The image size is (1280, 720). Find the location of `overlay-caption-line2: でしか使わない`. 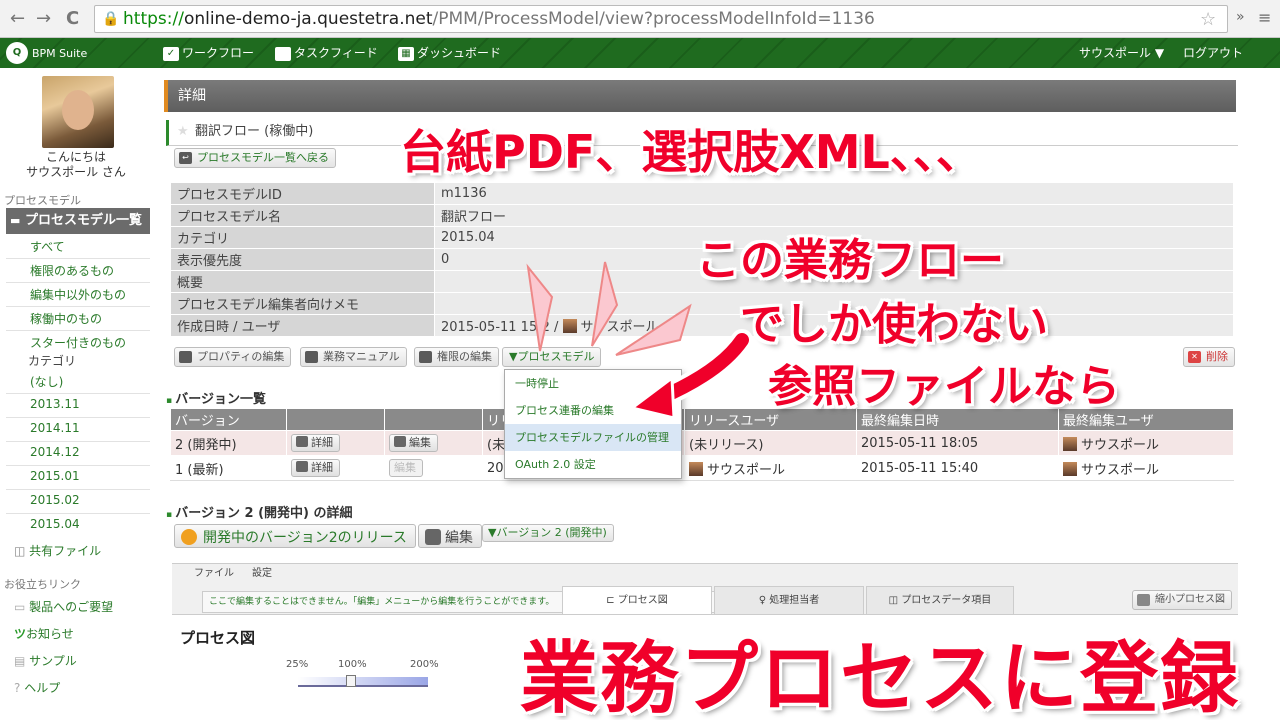

overlay-caption-line2: でしか使わない is located at coordinates (894, 324).